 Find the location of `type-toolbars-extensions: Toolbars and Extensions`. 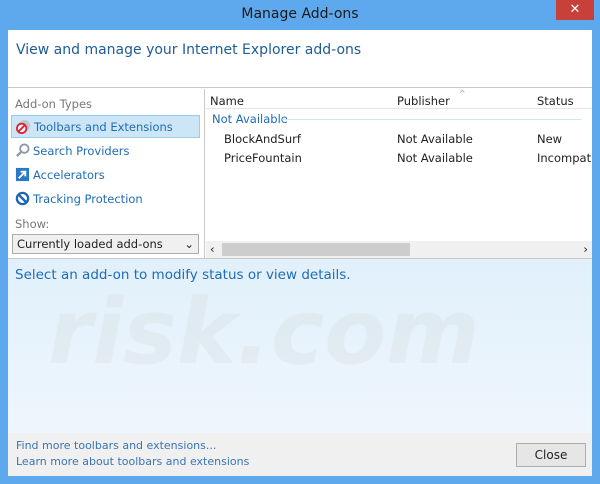

type-toolbars-extensions: Toolbars and Extensions is located at coordinates (105, 126).